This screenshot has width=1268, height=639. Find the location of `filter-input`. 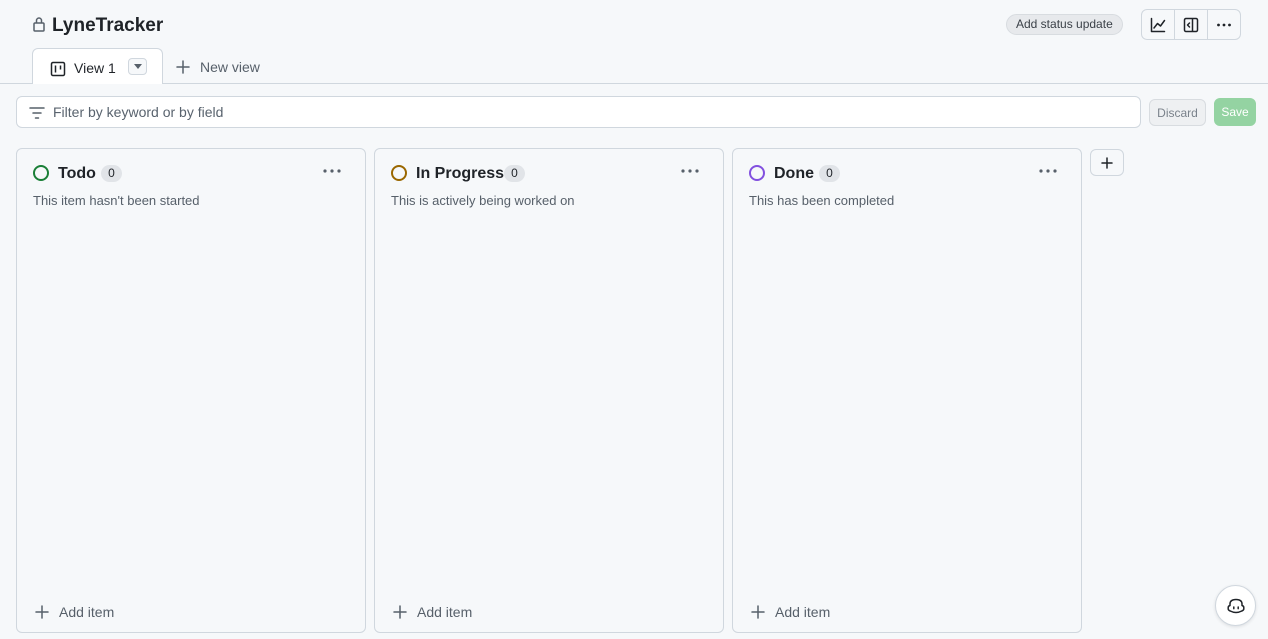

filter-input is located at coordinates (588, 112).